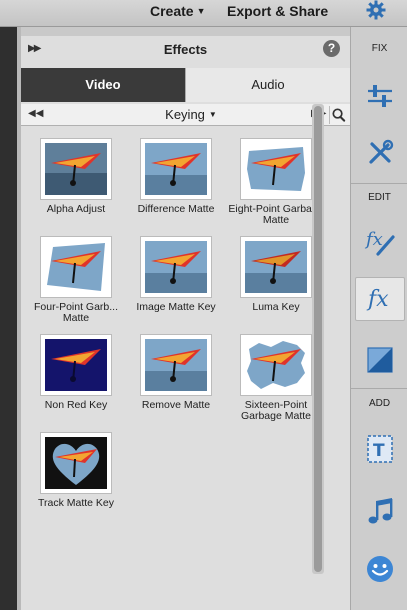 The height and width of the screenshot is (610, 407). What do you see at coordinates (276, 410) in the screenshot?
I see `effect-label: Sixteen-Point Garbage Matte` at bounding box center [276, 410].